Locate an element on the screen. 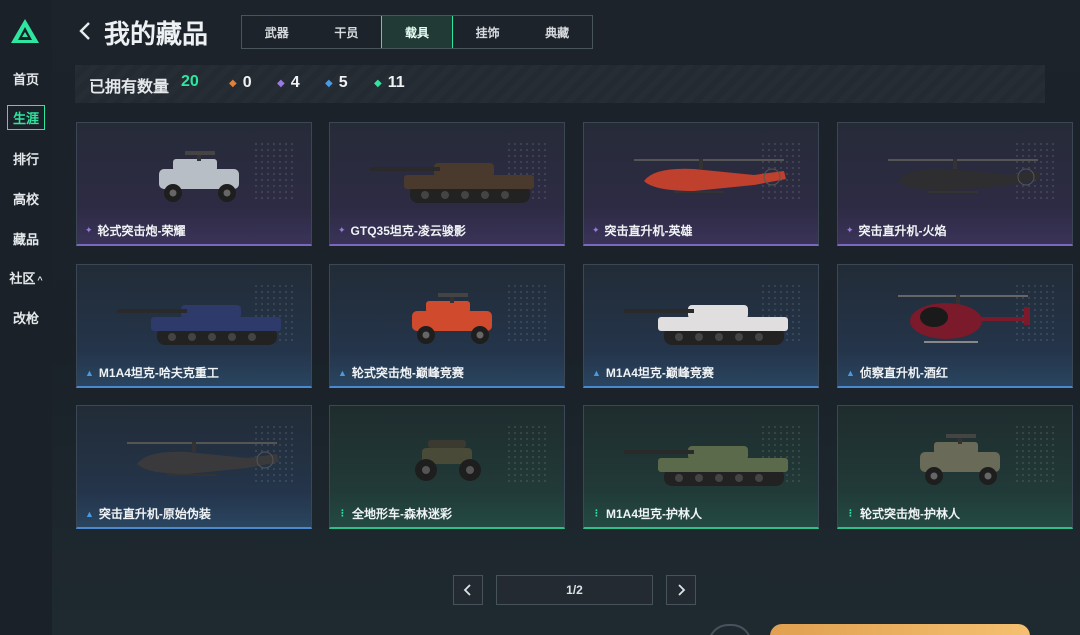 The height and width of the screenshot is (635, 1080). sidebar-item-community: 社区 ^ is located at coordinates (26, 277).